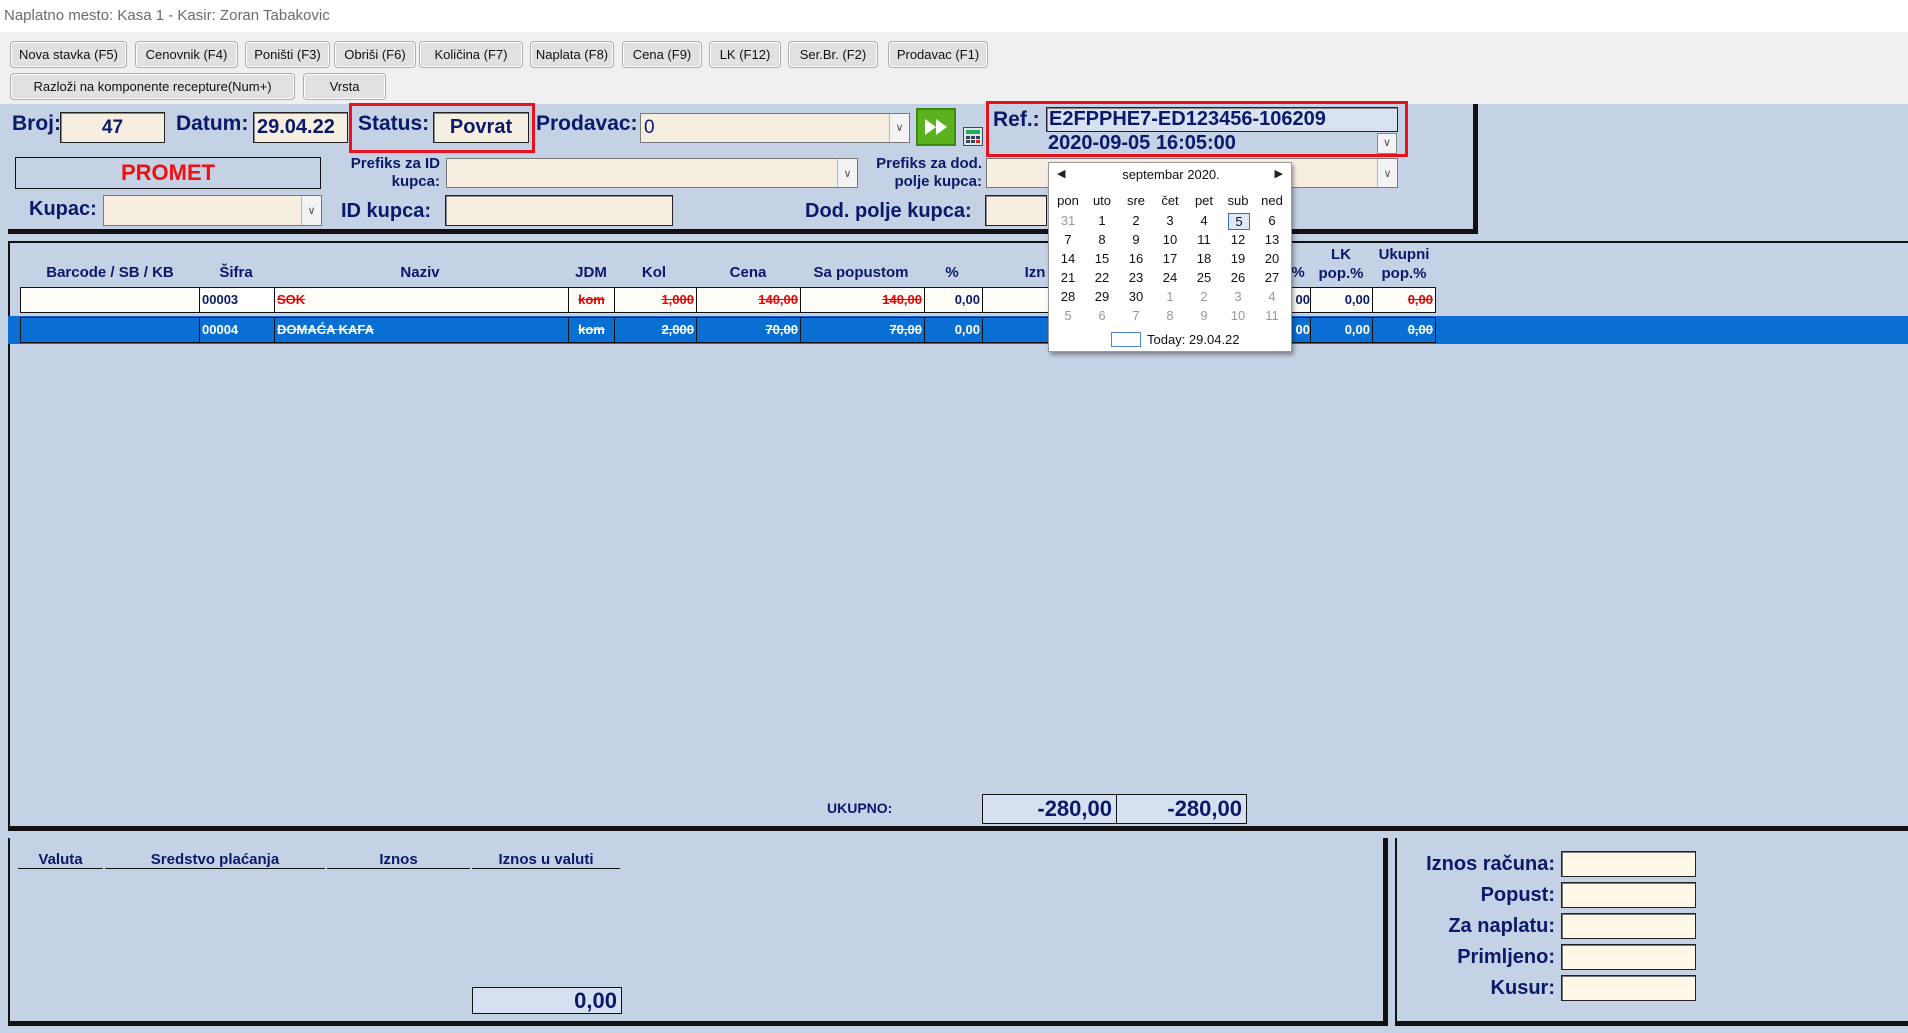 Image resolution: width=1908 pixels, height=1033 pixels. I want to click on obrisi-button: Obriši (F6), so click(375, 54).